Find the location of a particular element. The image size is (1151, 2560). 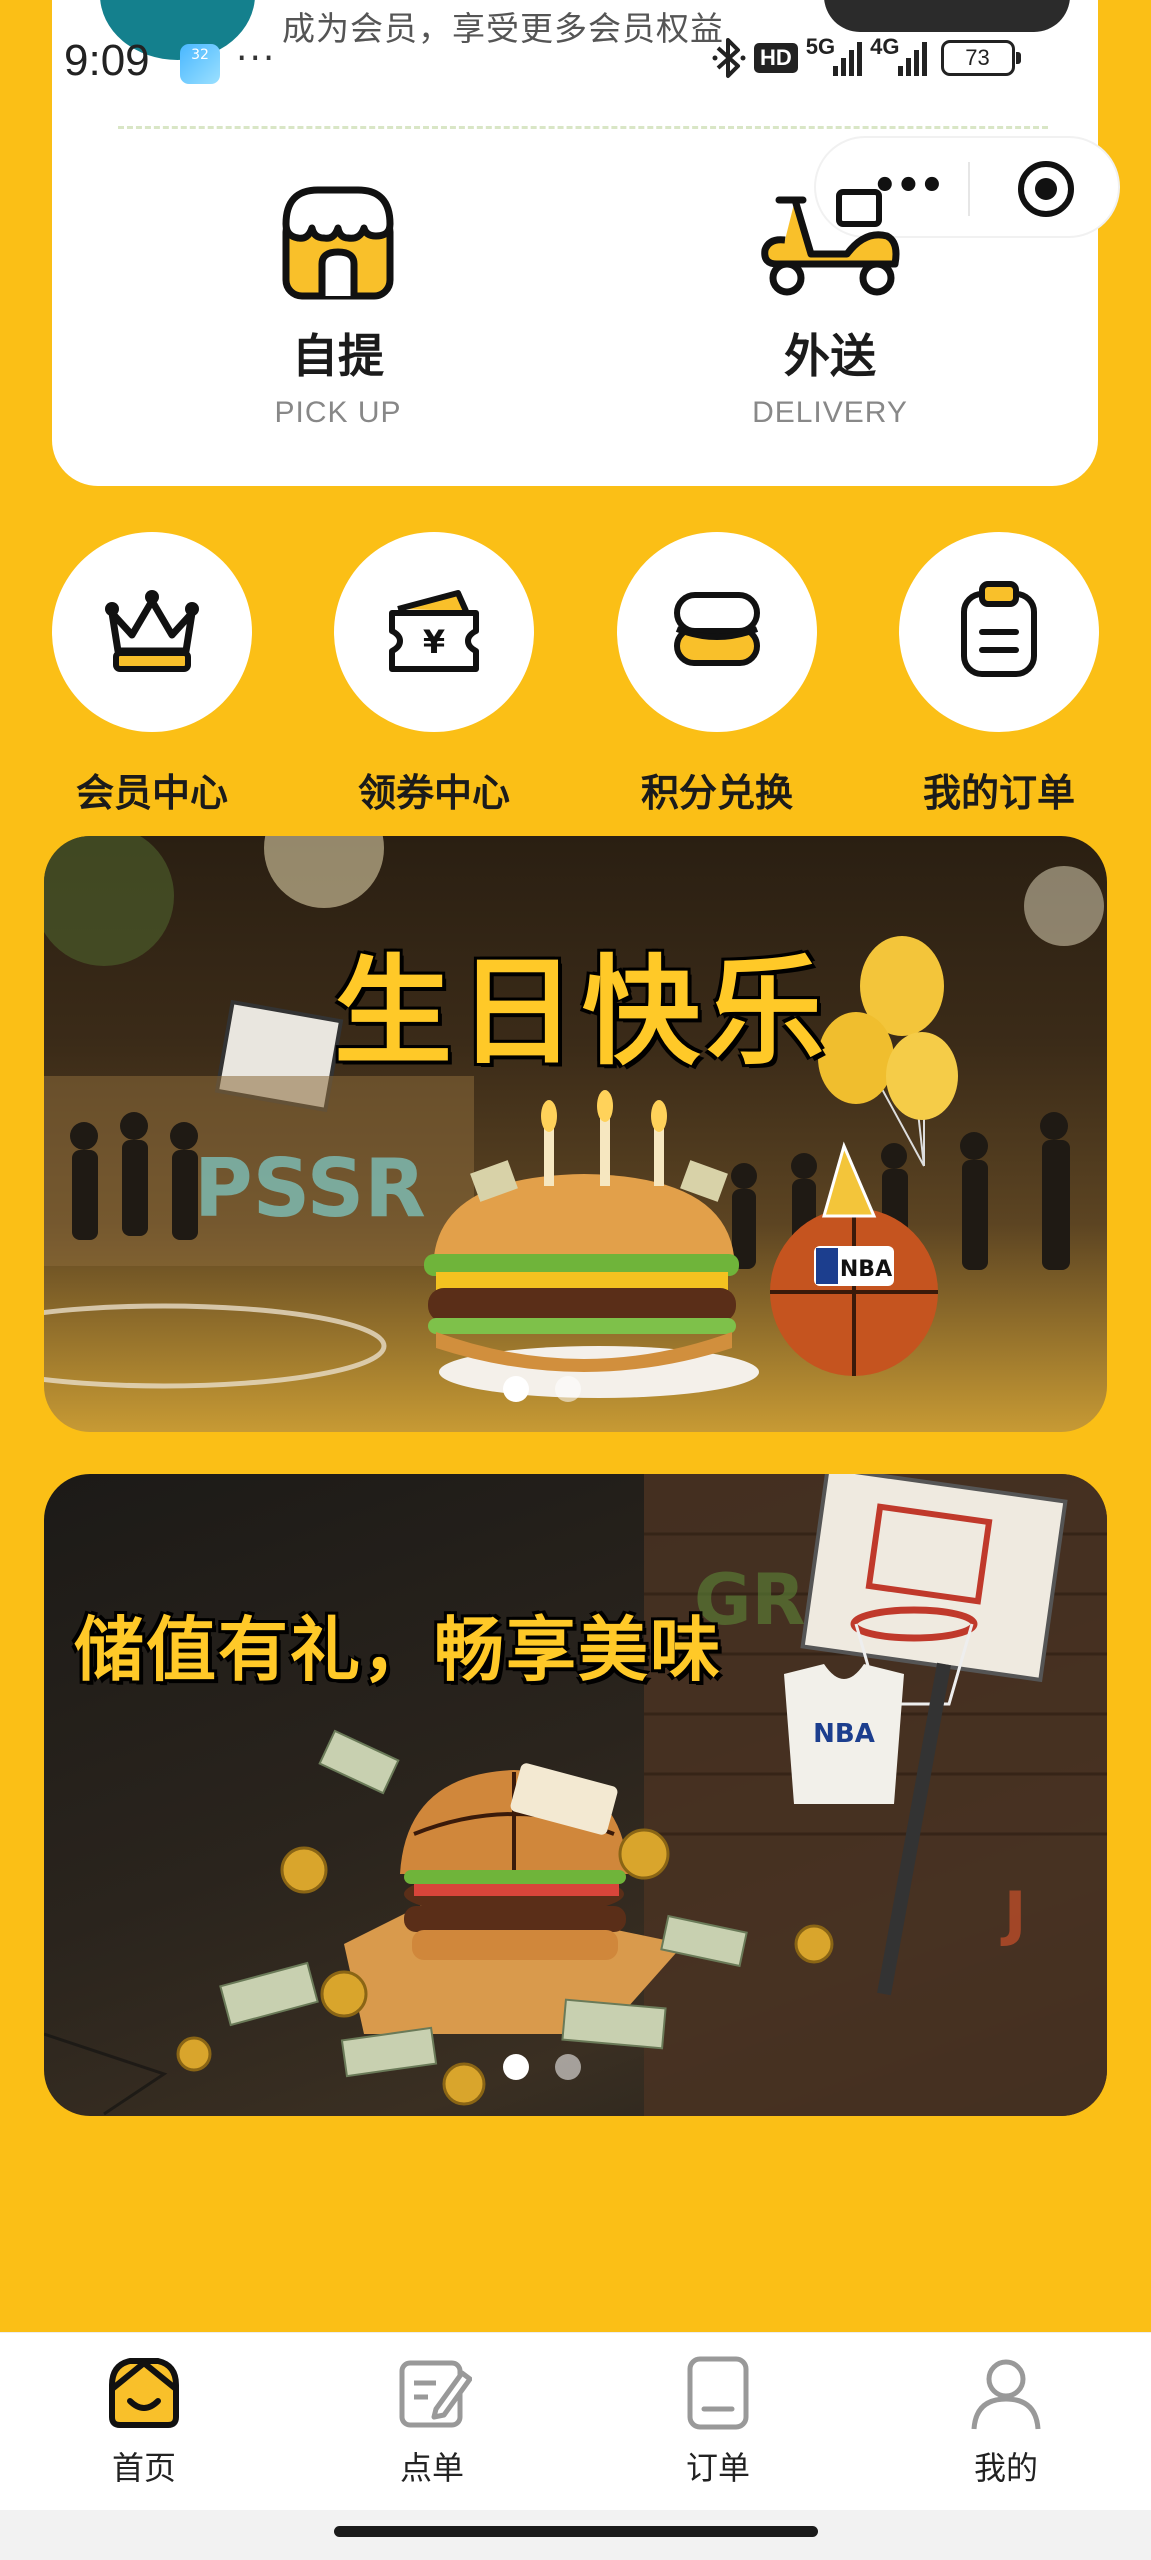

tab-profile: 我的 is located at coordinates (1006, 2422).